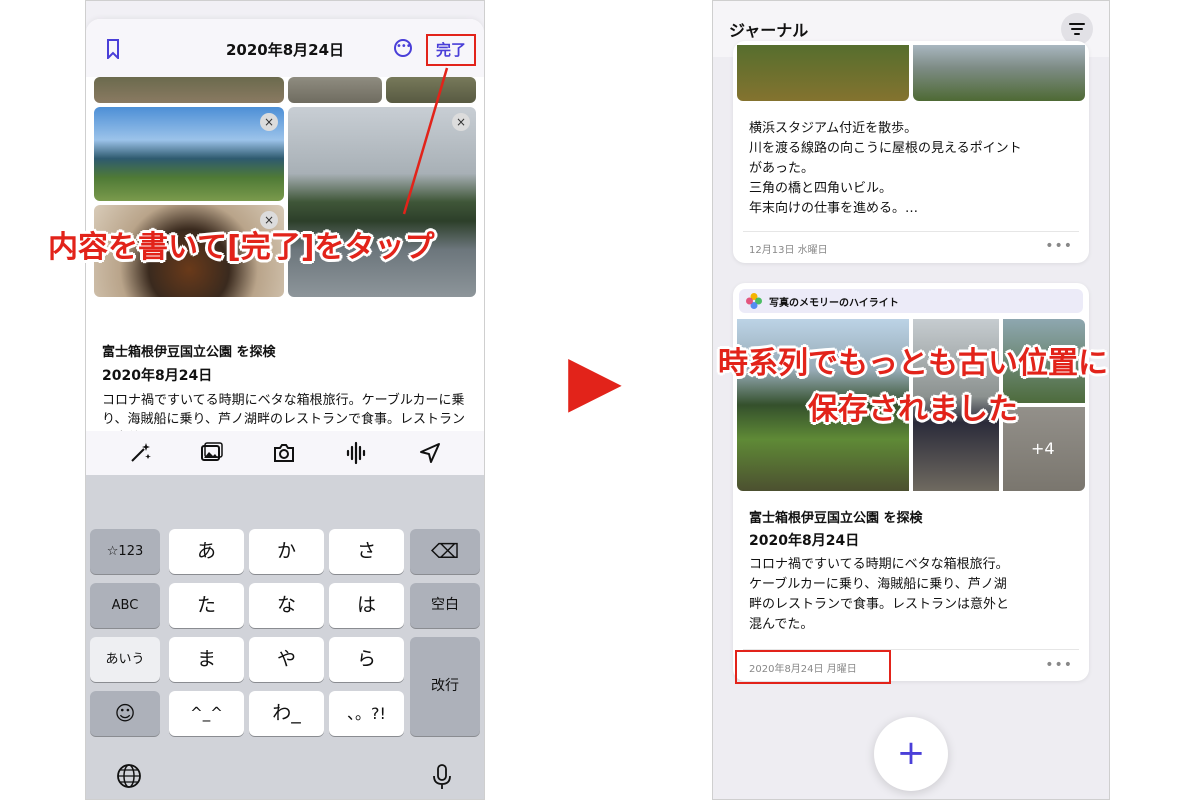 The image size is (1200, 800). What do you see at coordinates (366, 713) in the screenshot?
I see `key-punctuation: 、。?!` at bounding box center [366, 713].